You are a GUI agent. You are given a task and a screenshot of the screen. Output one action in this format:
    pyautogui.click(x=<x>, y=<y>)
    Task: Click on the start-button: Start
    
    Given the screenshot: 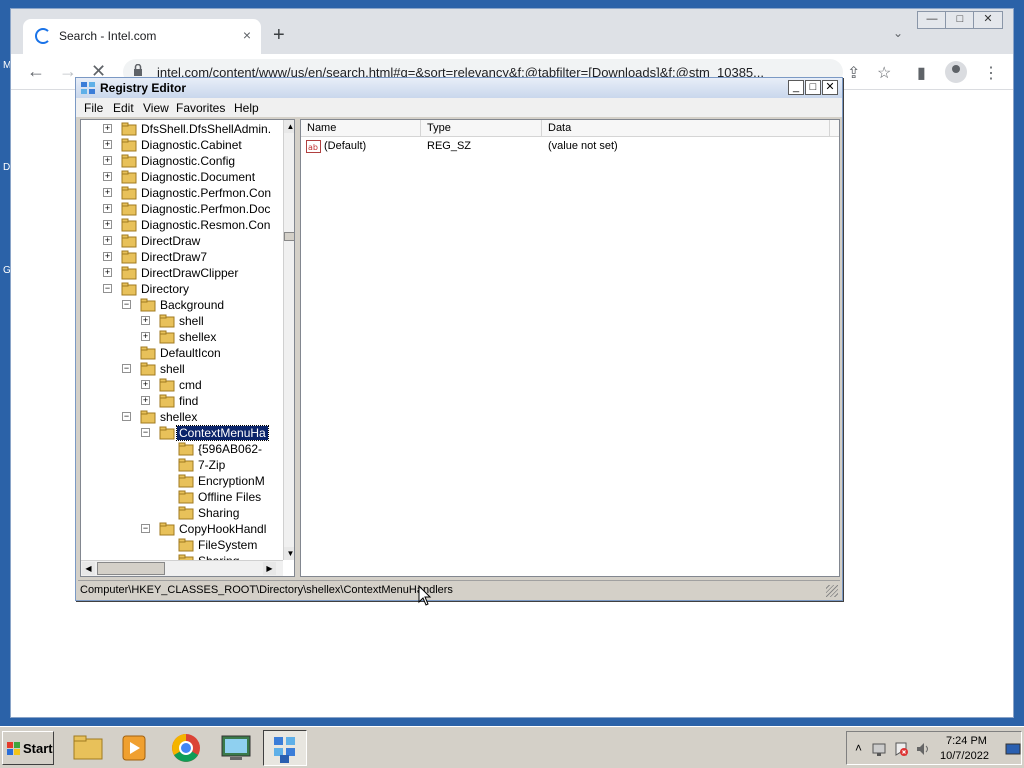 What is the action you would take?
    pyautogui.click(x=28, y=748)
    